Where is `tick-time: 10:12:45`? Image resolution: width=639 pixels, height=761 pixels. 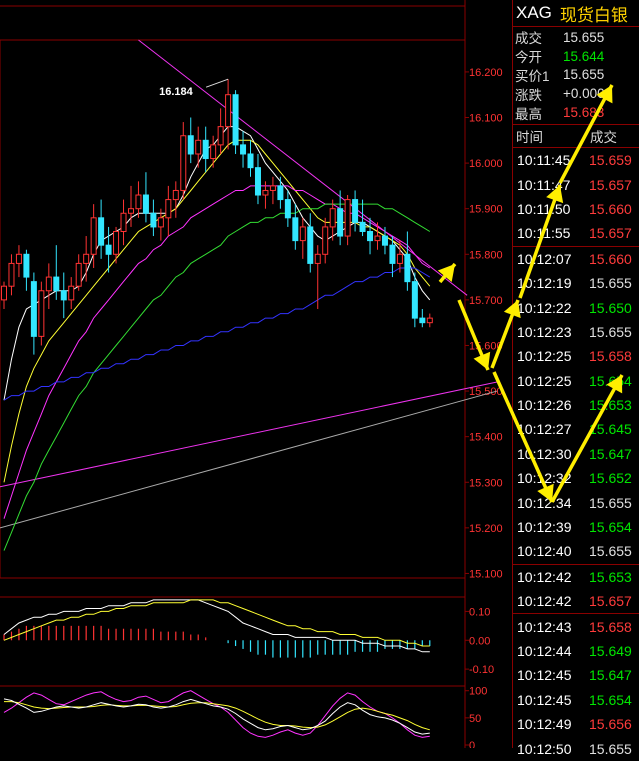 tick-time: 10:12:45 is located at coordinates (544, 675).